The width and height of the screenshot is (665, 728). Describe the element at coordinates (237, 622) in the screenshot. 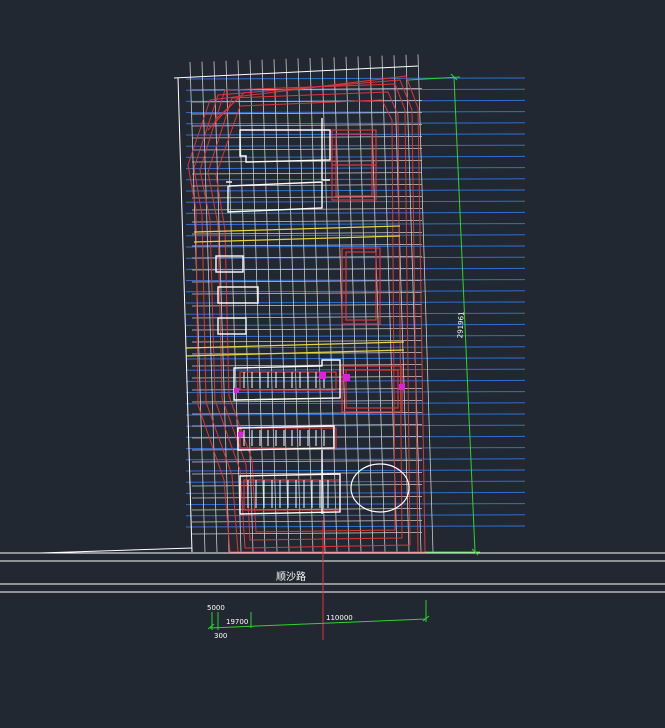

I see `horizontal-dimension-a: 19700` at that location.